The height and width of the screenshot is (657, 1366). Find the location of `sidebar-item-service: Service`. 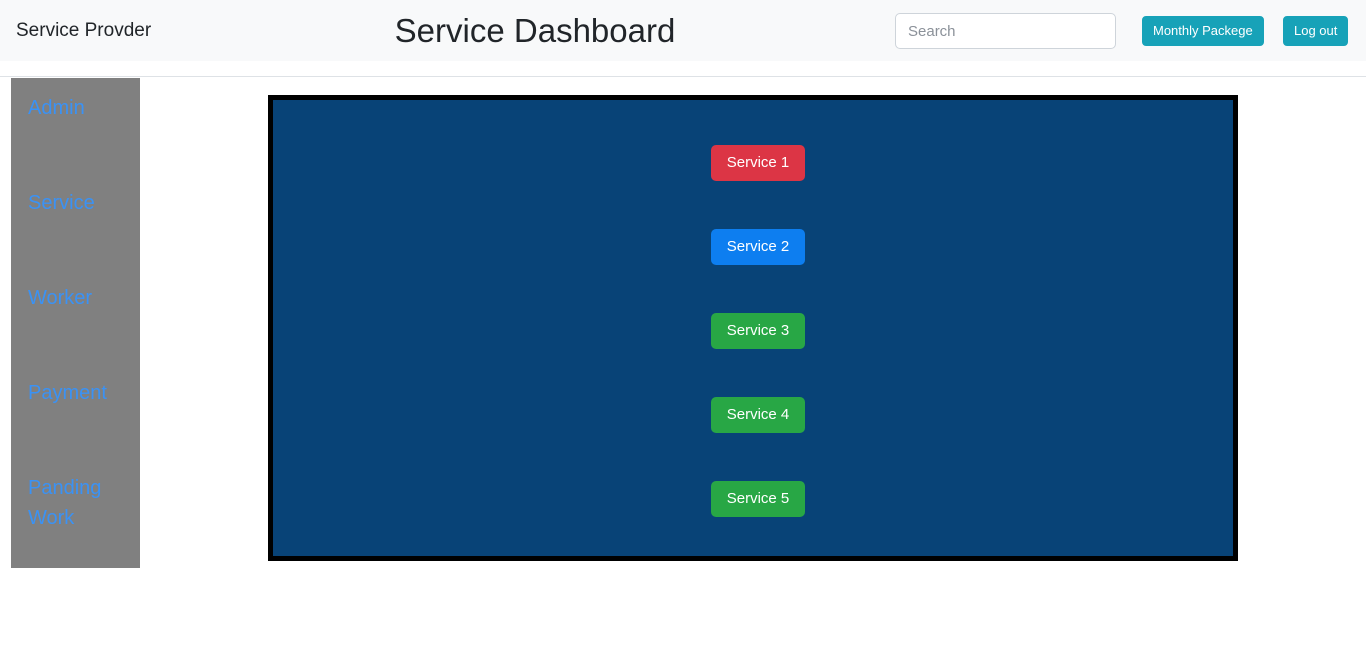

sidebar-item-service: Service is located at coordinates (80, 203).